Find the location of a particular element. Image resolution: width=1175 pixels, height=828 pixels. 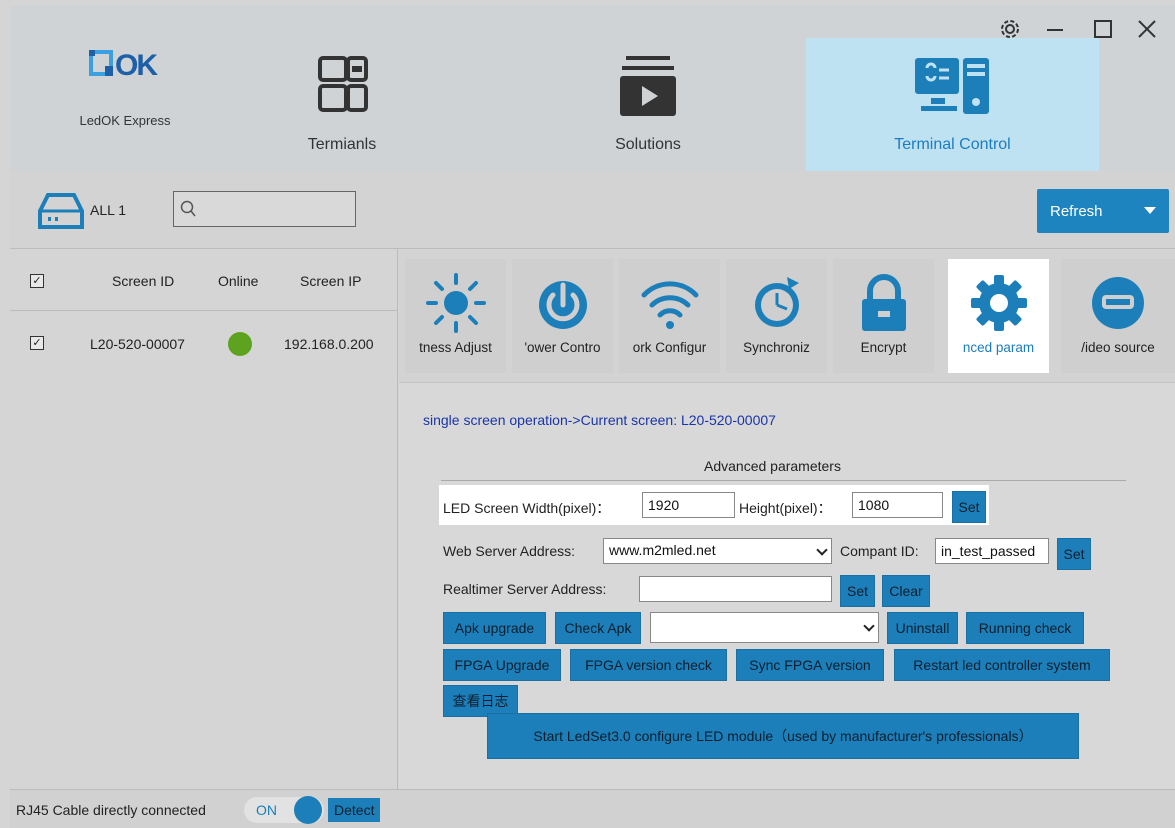

minimize-icon is located at coordinates (1055, 32).